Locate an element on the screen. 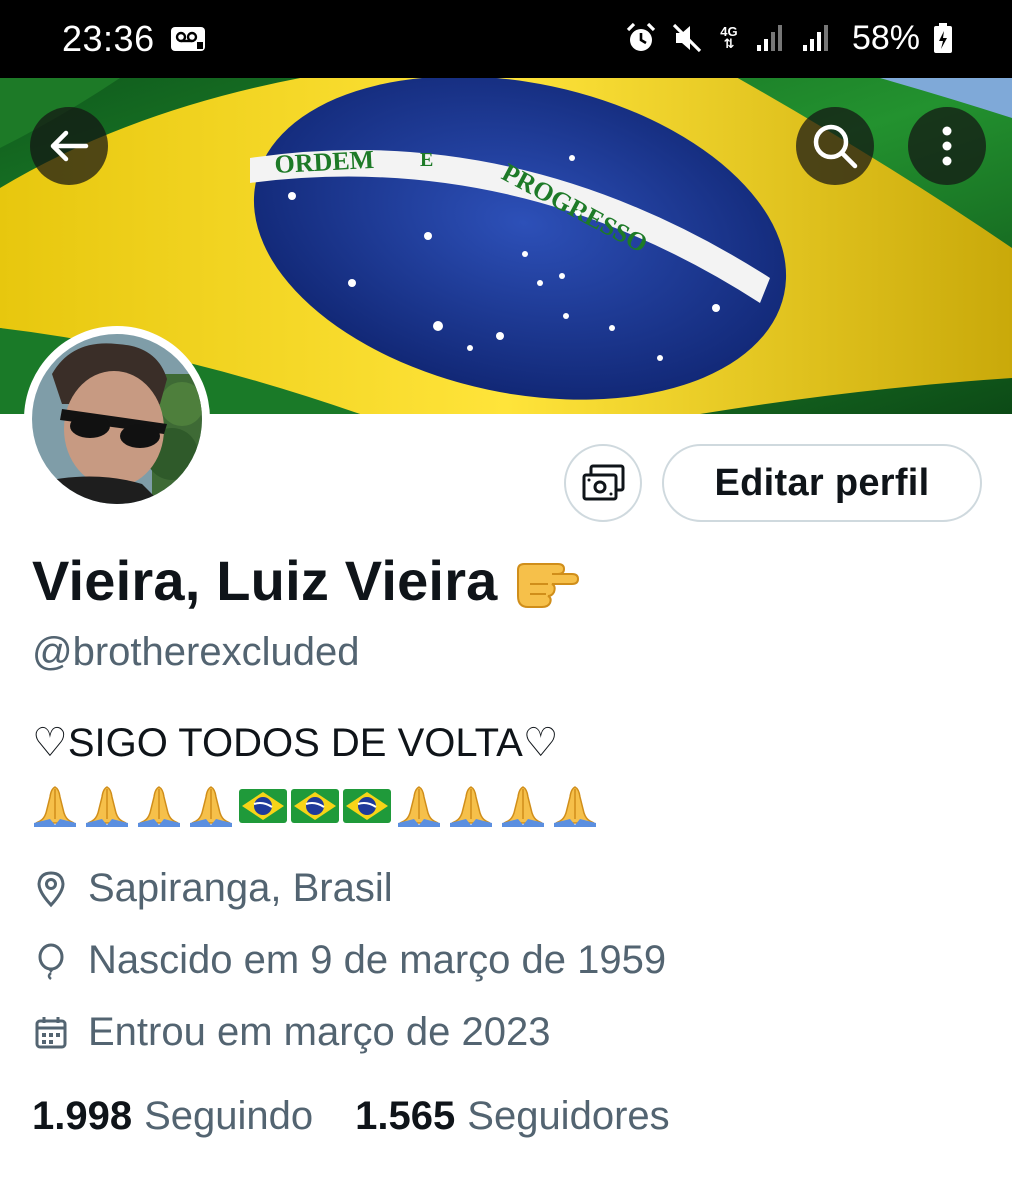  follow-stats: 1.998 Seguindo 1.565 Seguidores is located at coordinates (351, 1116).